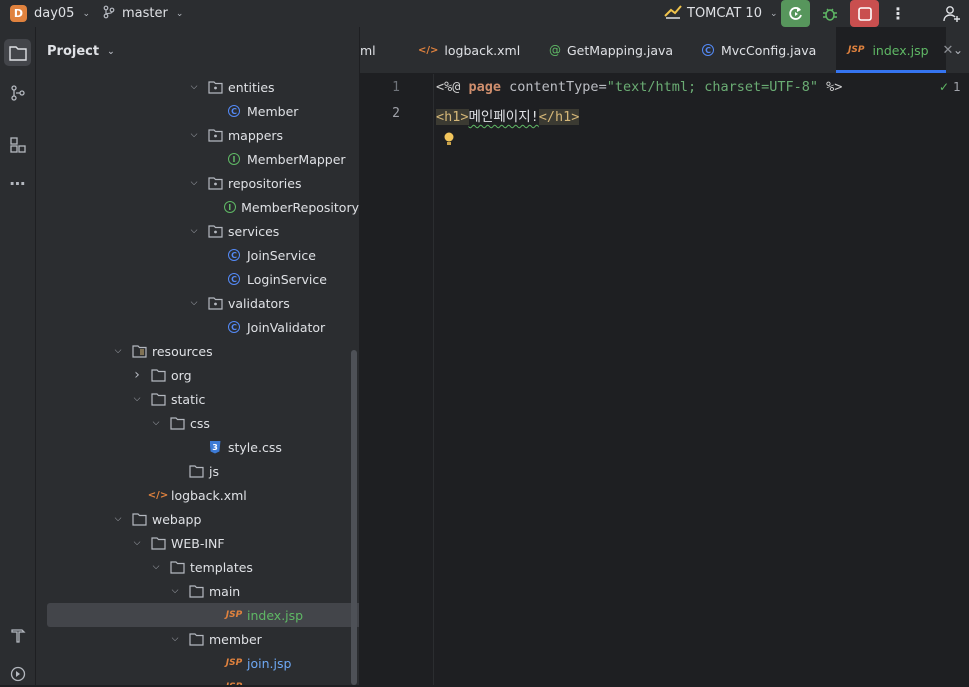 The width and height of the screenshot is (969, 687). I want to click on close-icon: ✕, so click(948, 50).